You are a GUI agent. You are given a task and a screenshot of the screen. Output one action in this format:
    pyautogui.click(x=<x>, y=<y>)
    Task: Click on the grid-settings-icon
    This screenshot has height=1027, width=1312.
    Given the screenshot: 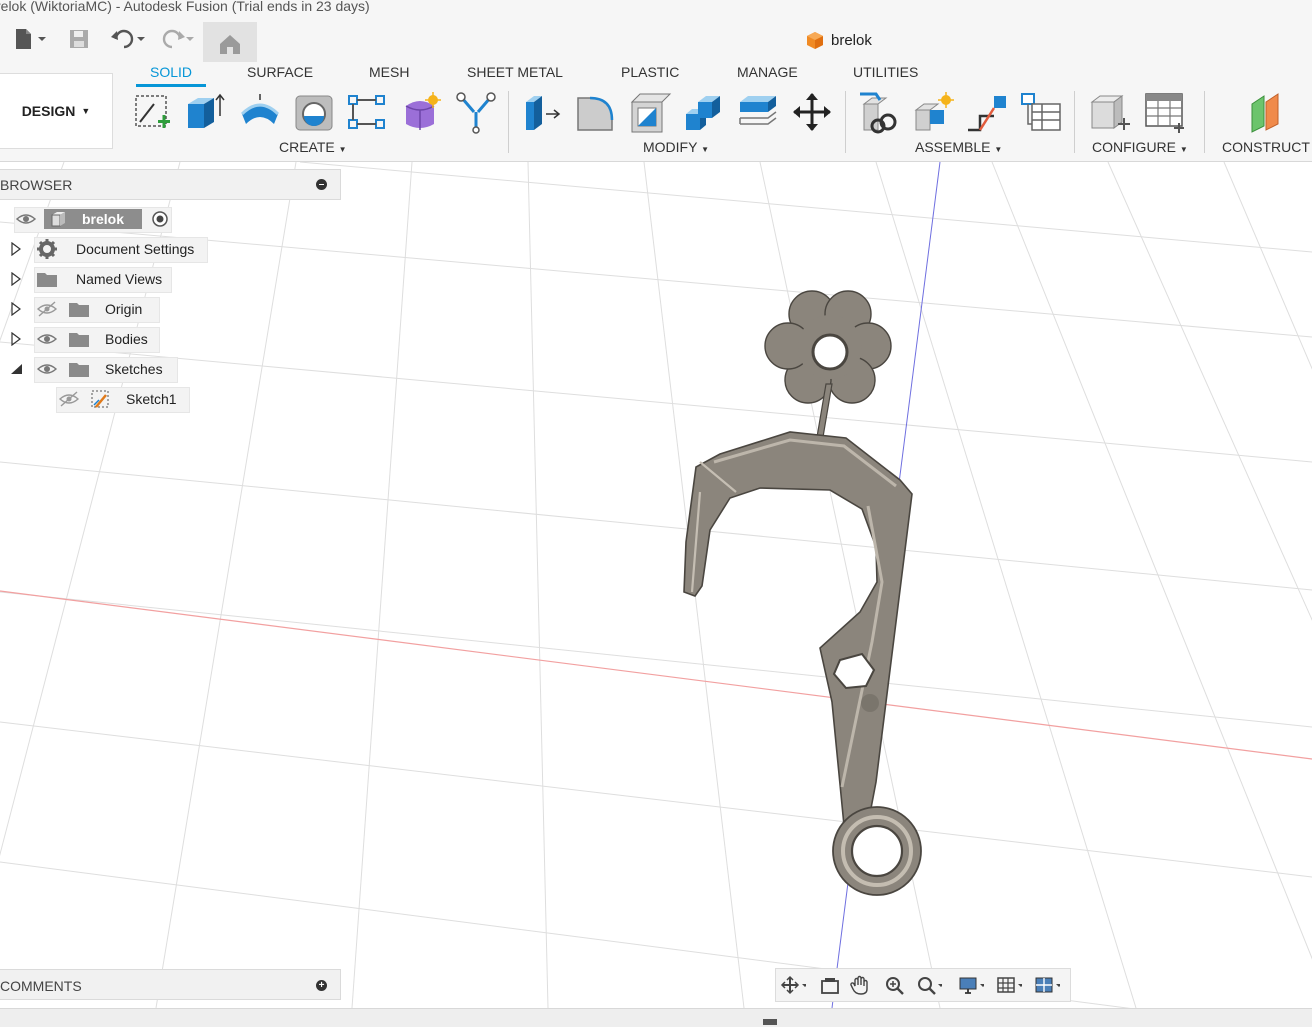 What is the action you would take?
    pyautogui.click(x=1009, y=985)
    